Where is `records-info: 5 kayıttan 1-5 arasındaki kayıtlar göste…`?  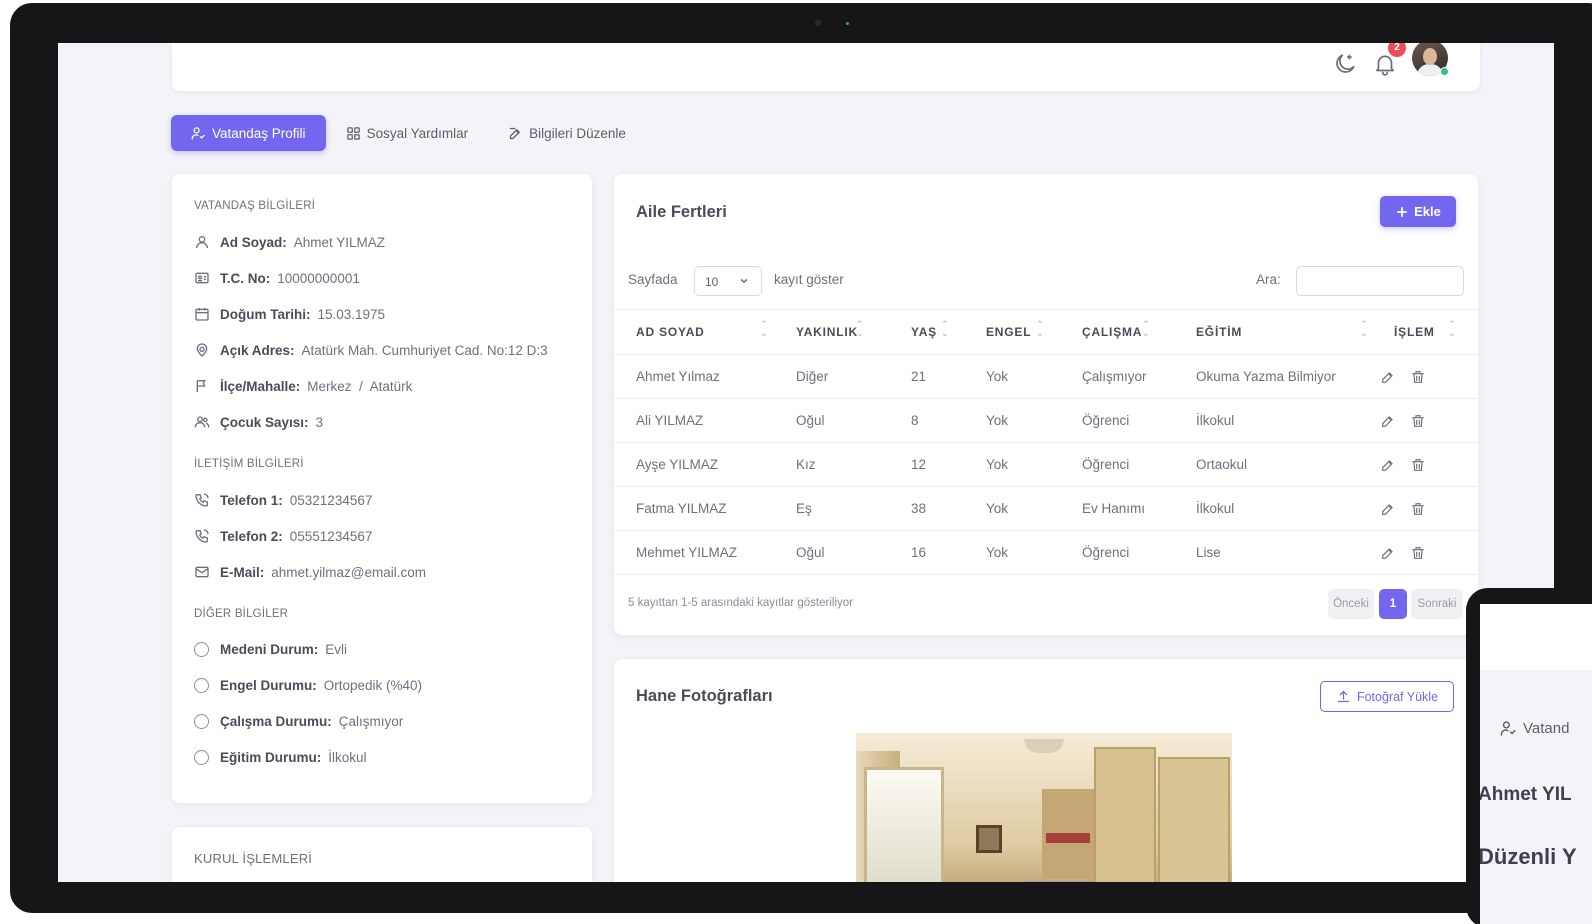
records-info: 5 kayıttan 1-5 arasındaki kayıtlar göste… is located at coordinates (740, 603).